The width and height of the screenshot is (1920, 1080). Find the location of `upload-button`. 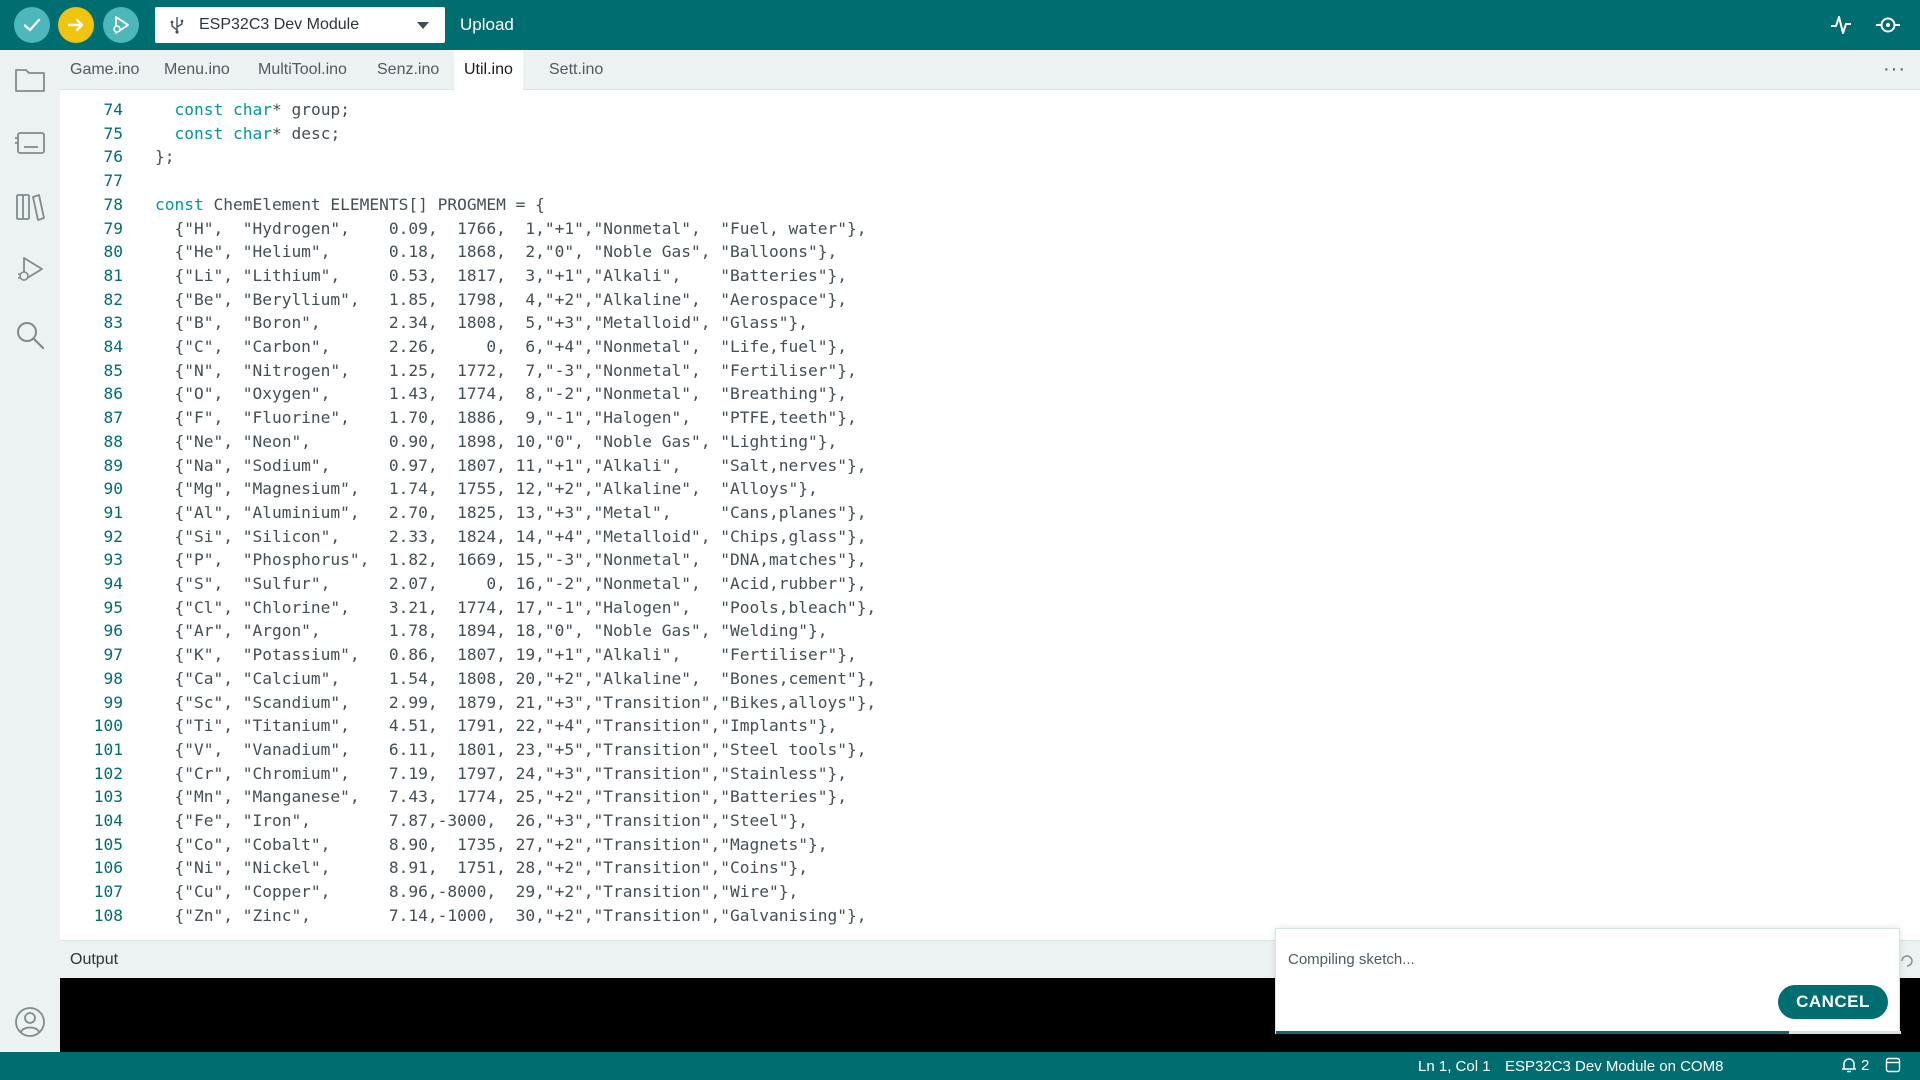

upload-button is located at coordinates (76, 25).